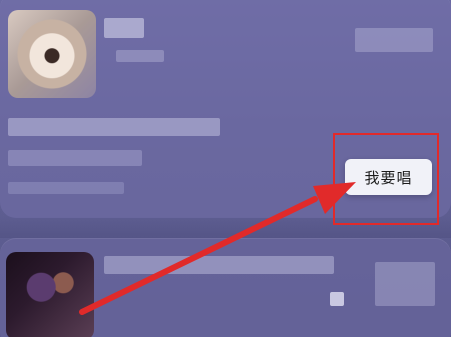 This screenshot has width=451, height=337. I want to click on subtitle-blur, so click(140, 56).